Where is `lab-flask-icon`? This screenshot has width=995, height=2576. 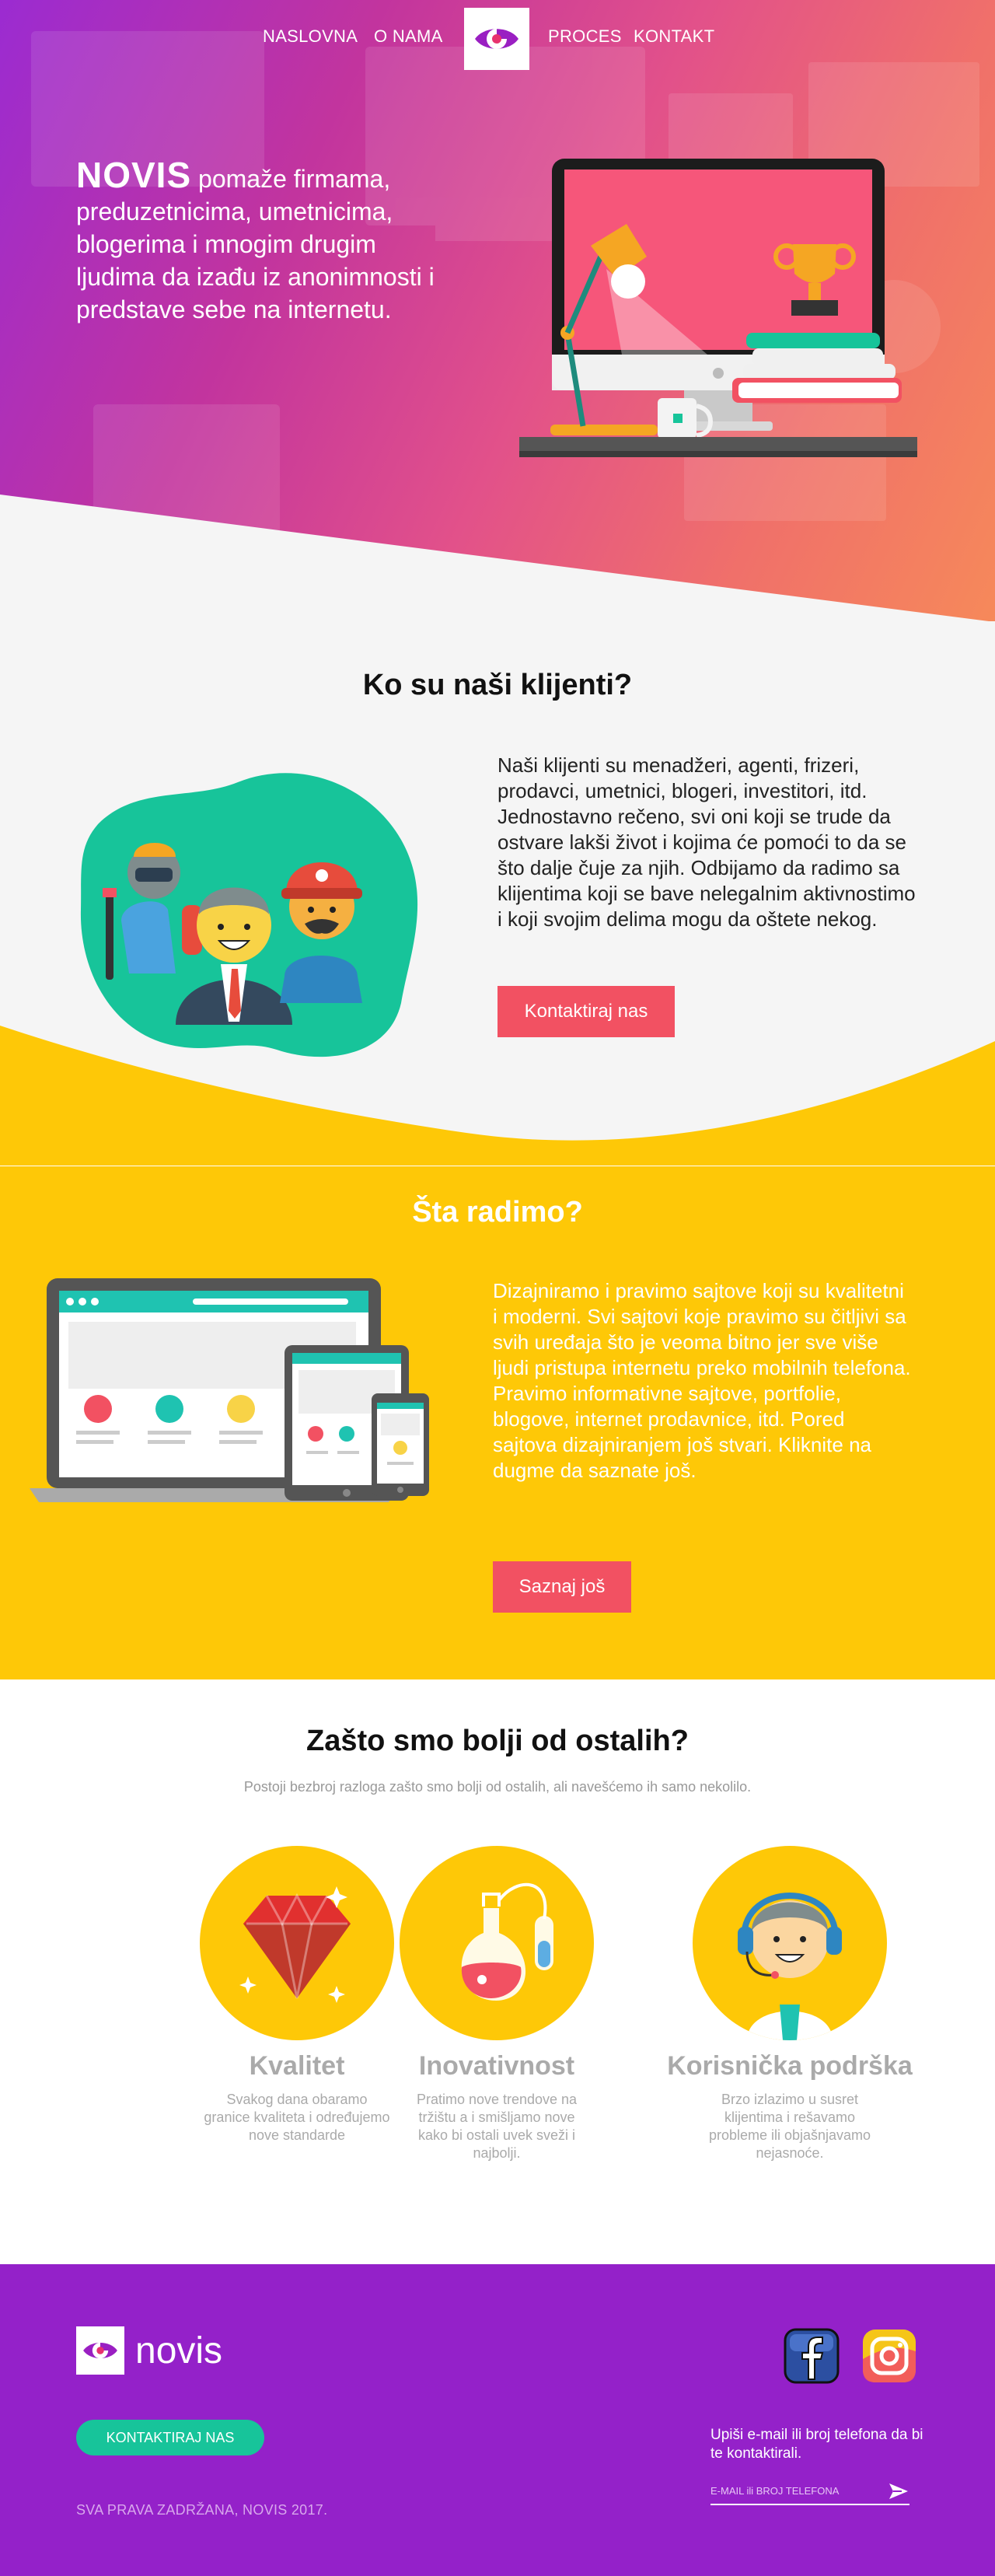
lab-flask-icon is located at coordinates (507, 1941).